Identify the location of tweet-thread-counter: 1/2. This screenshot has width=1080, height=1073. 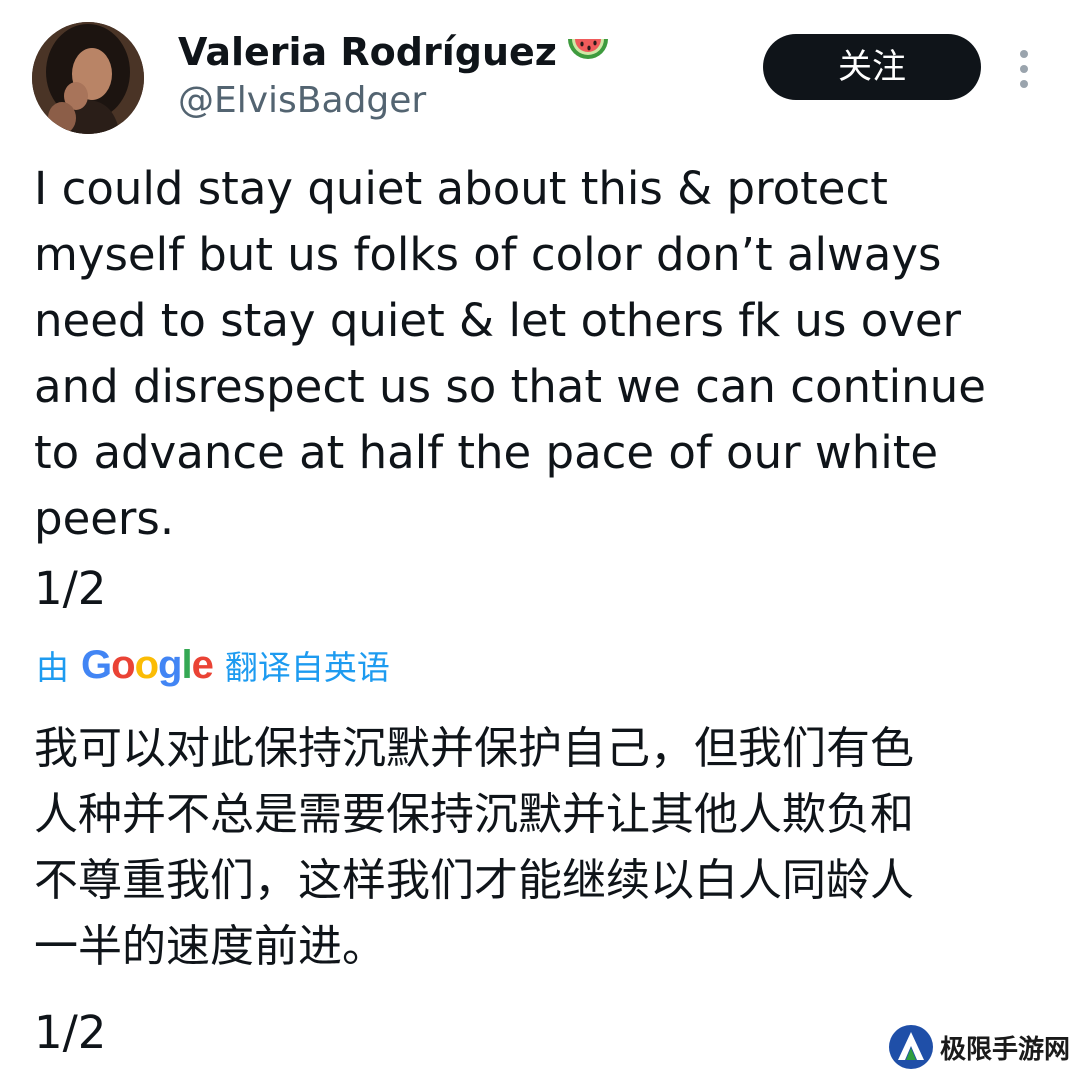
(70, 588).